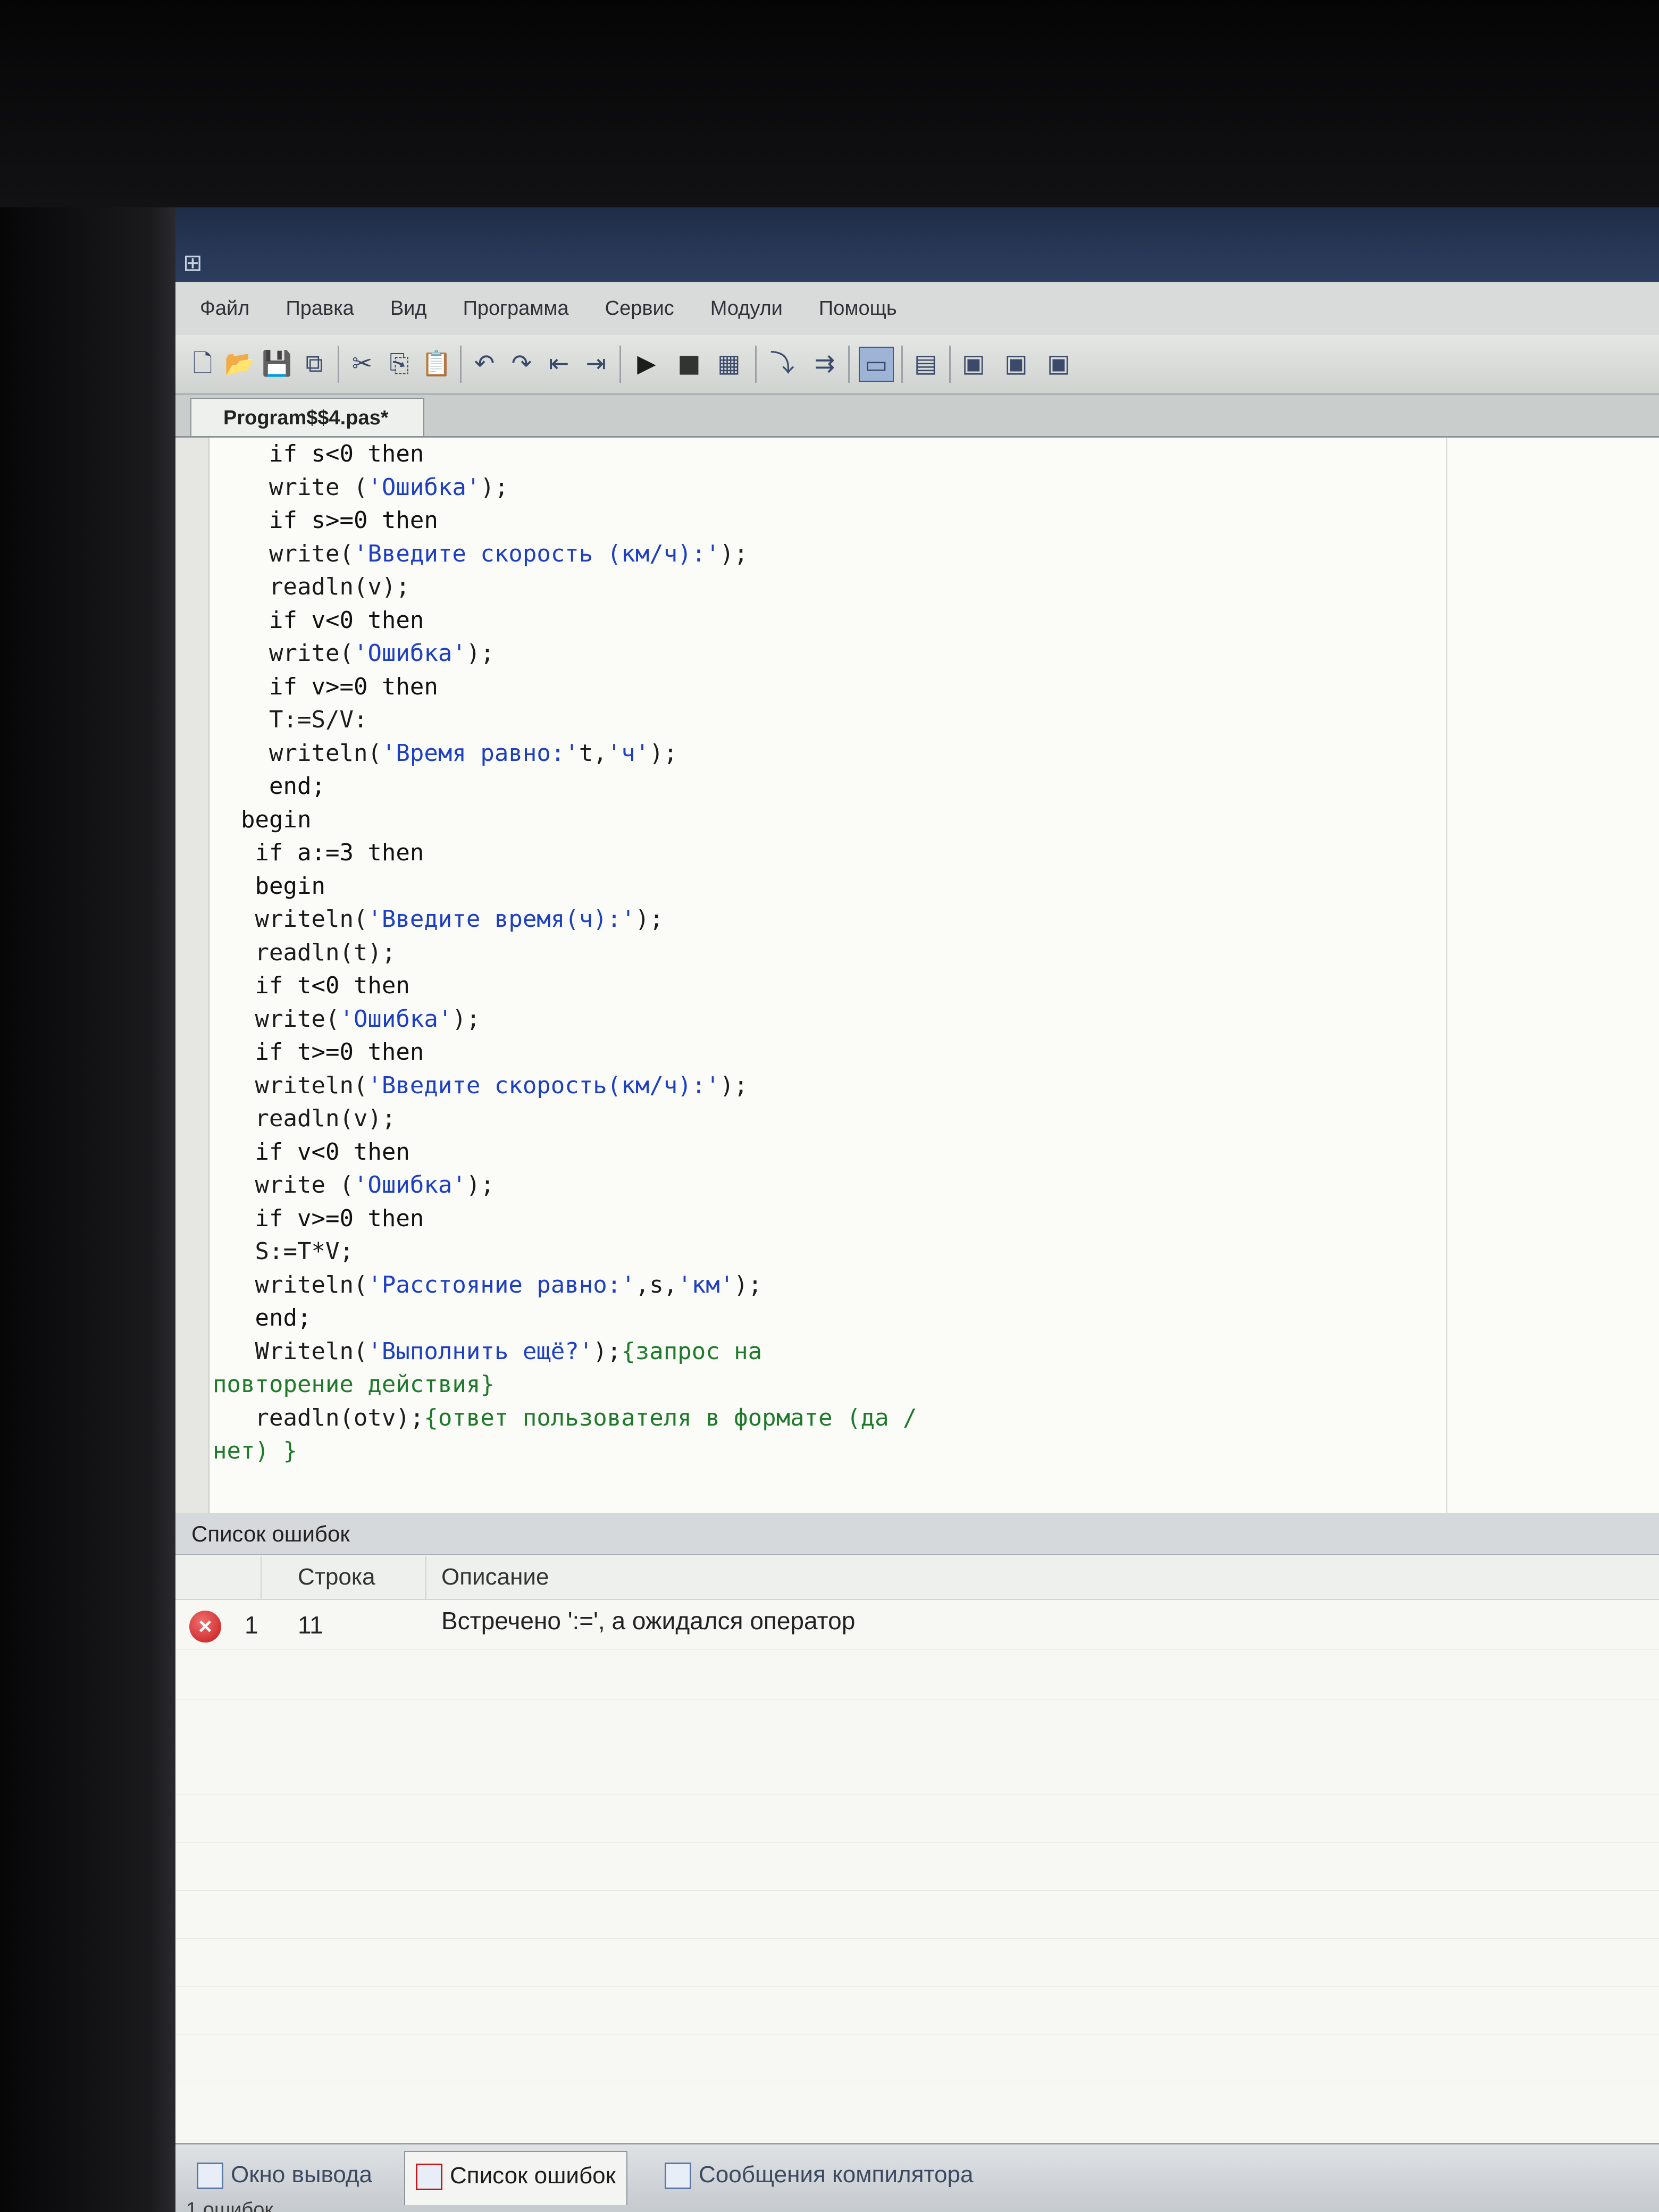 Image resolution: width=1659 pixels, height=2212 pixels. What do you see at coordinates (429, 2177) in the screenshot?
I see `error-list-icon` at bounding box center [429, 2177].